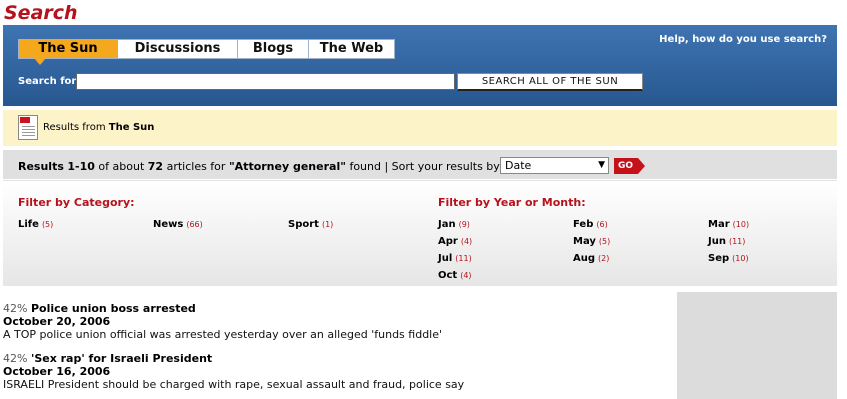 The image size is (847, 399). I want to click on category-label: News, so click(168, 224).